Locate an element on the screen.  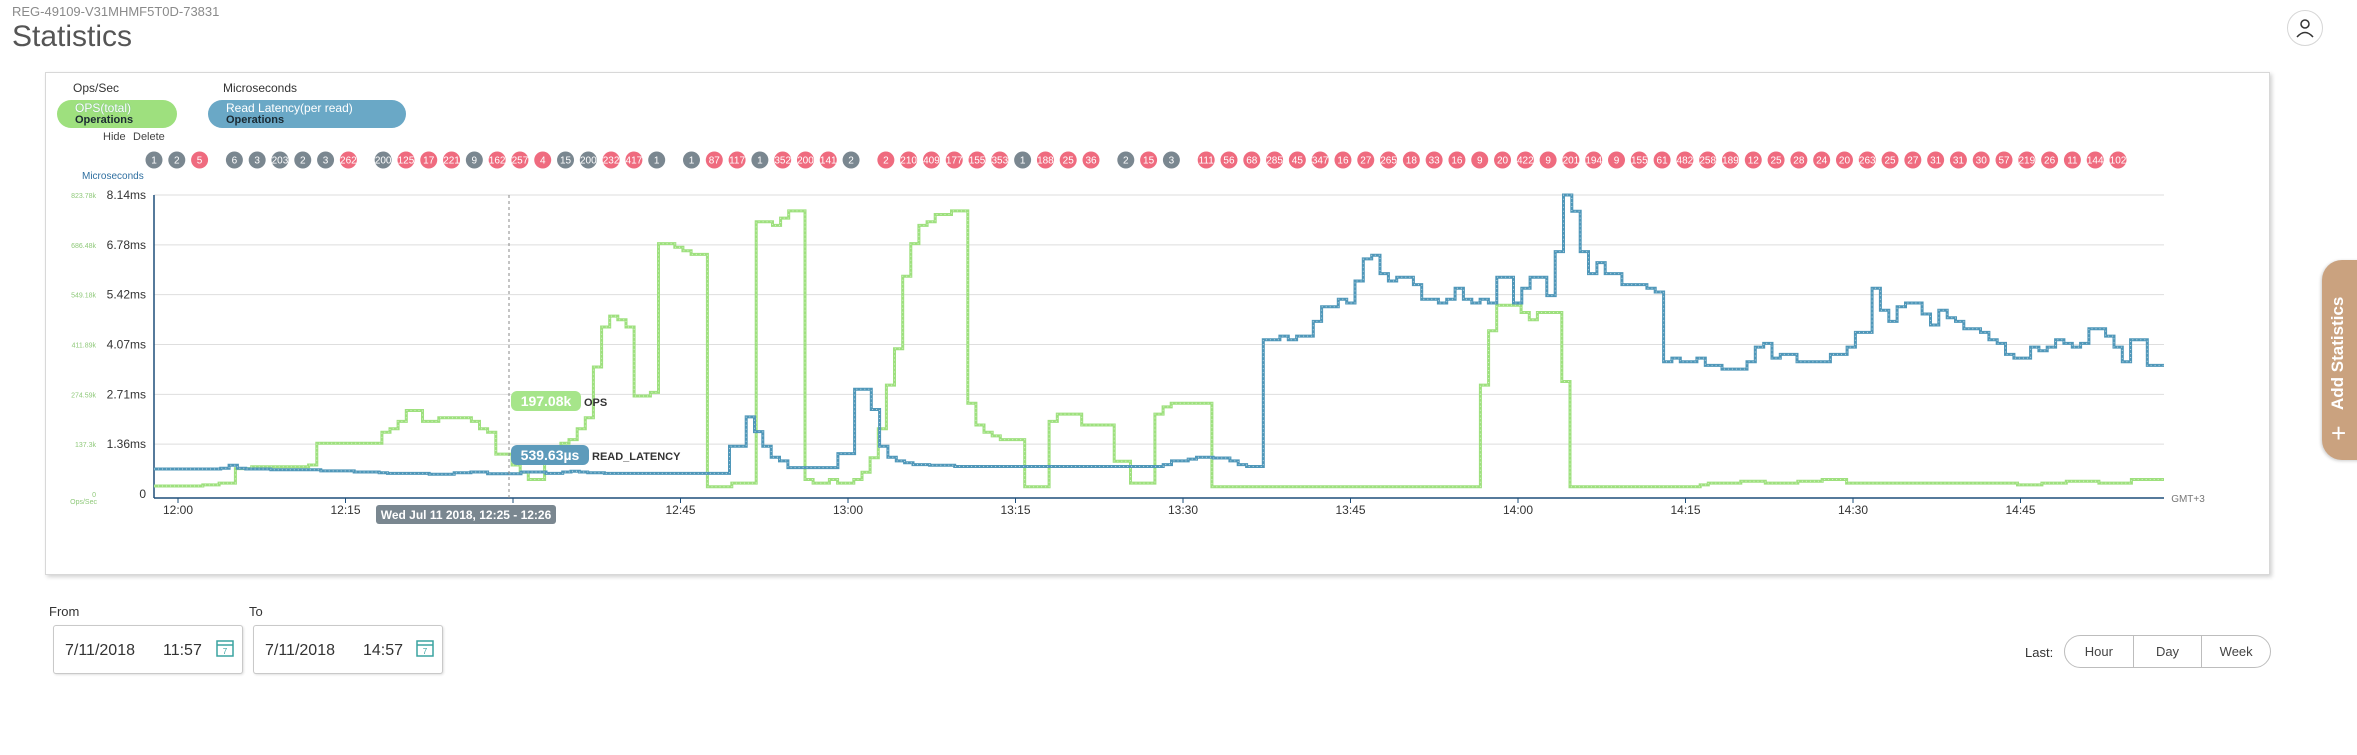
to-date-field: 7/11/2018 14:57 7 is located at coordinates (348, 649).